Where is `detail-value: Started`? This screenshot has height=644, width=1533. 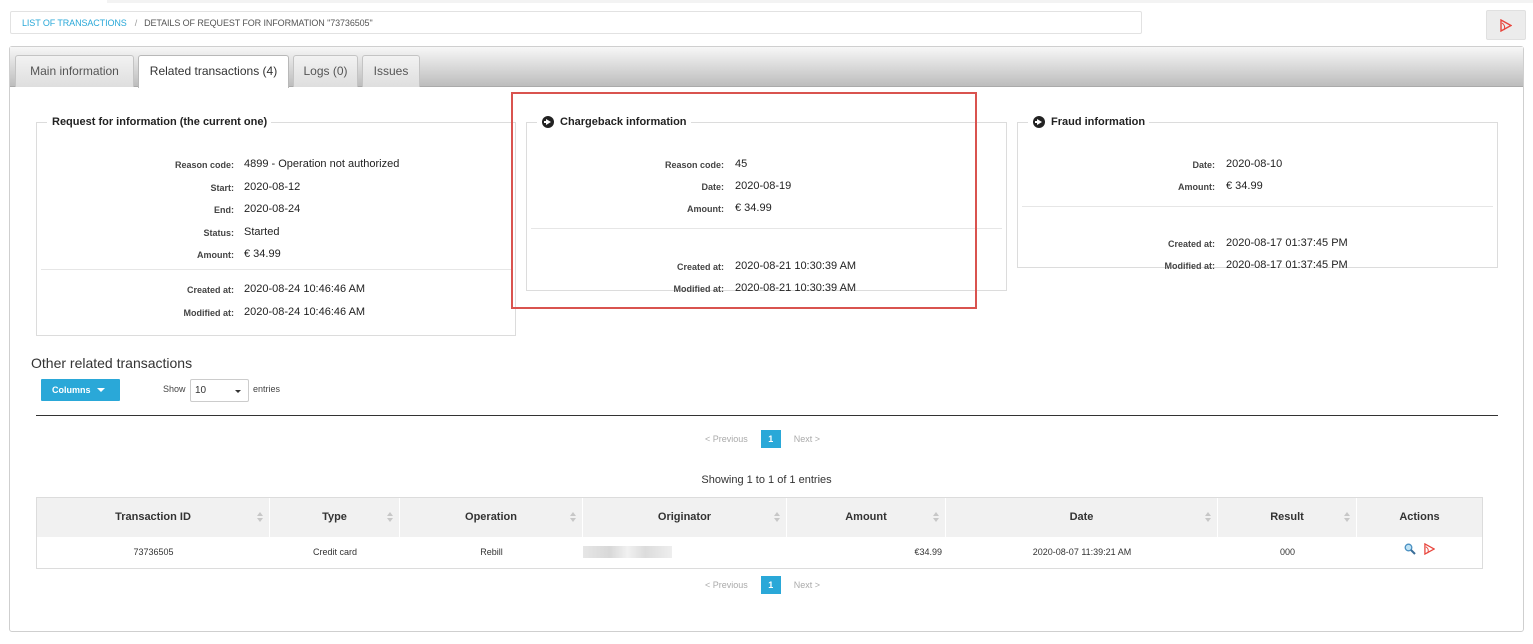
detail-value: Started is located at coordinates (262, 231).